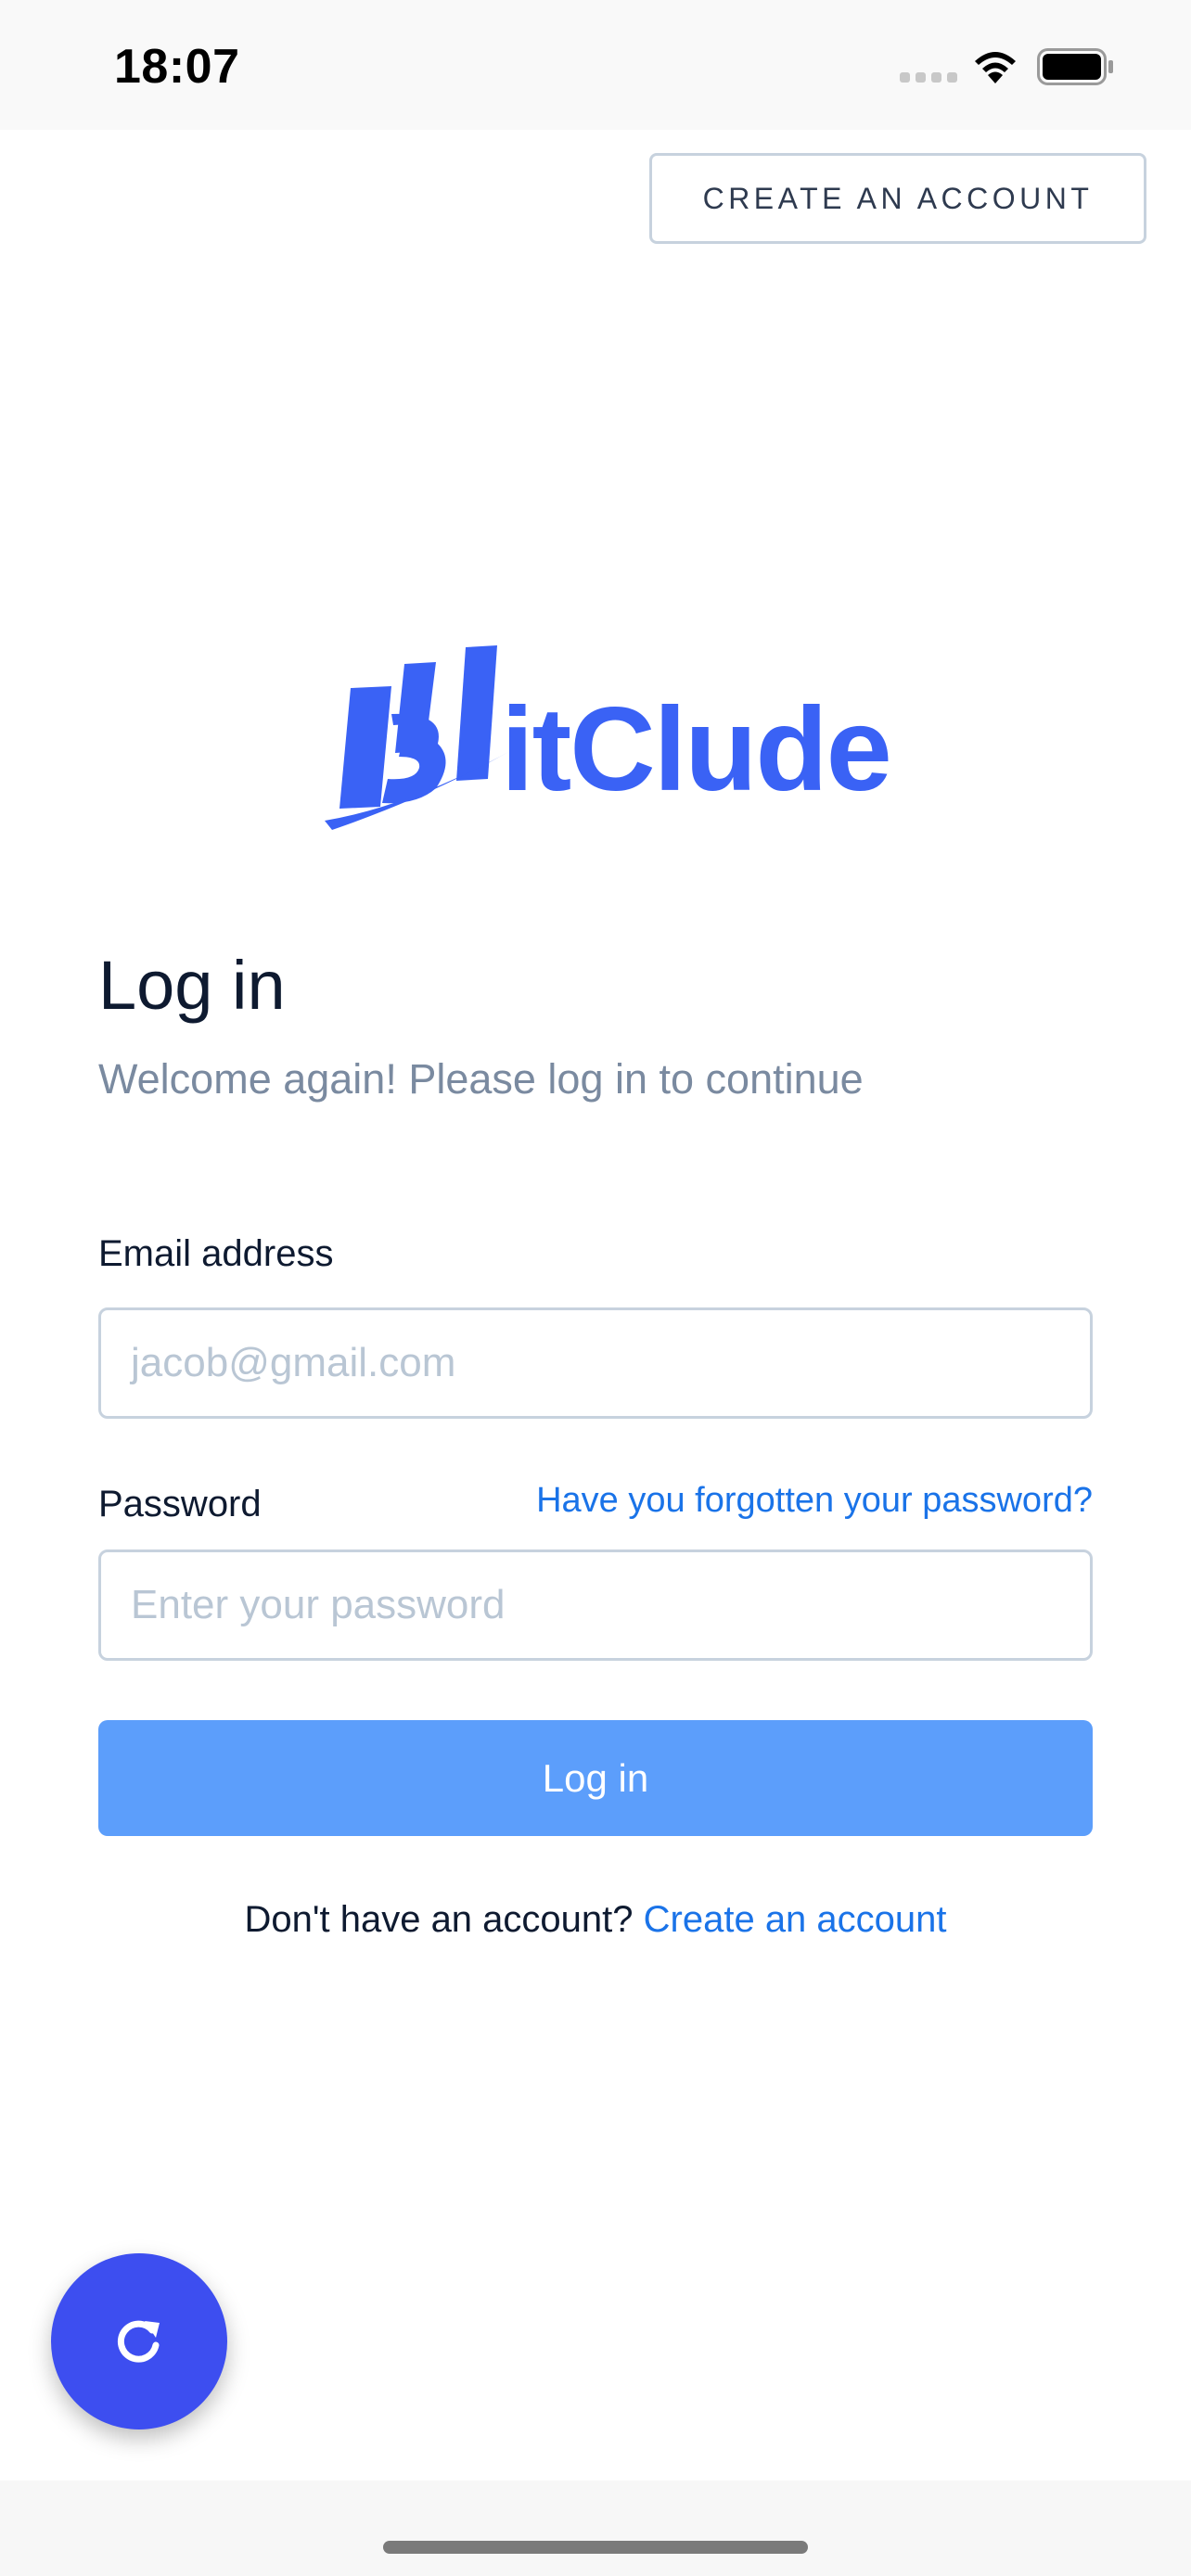 Image resolution: width=1191 pixels, height=2576 pixels. I want to click on brand-wordmark: itClude, so click(696, 749).